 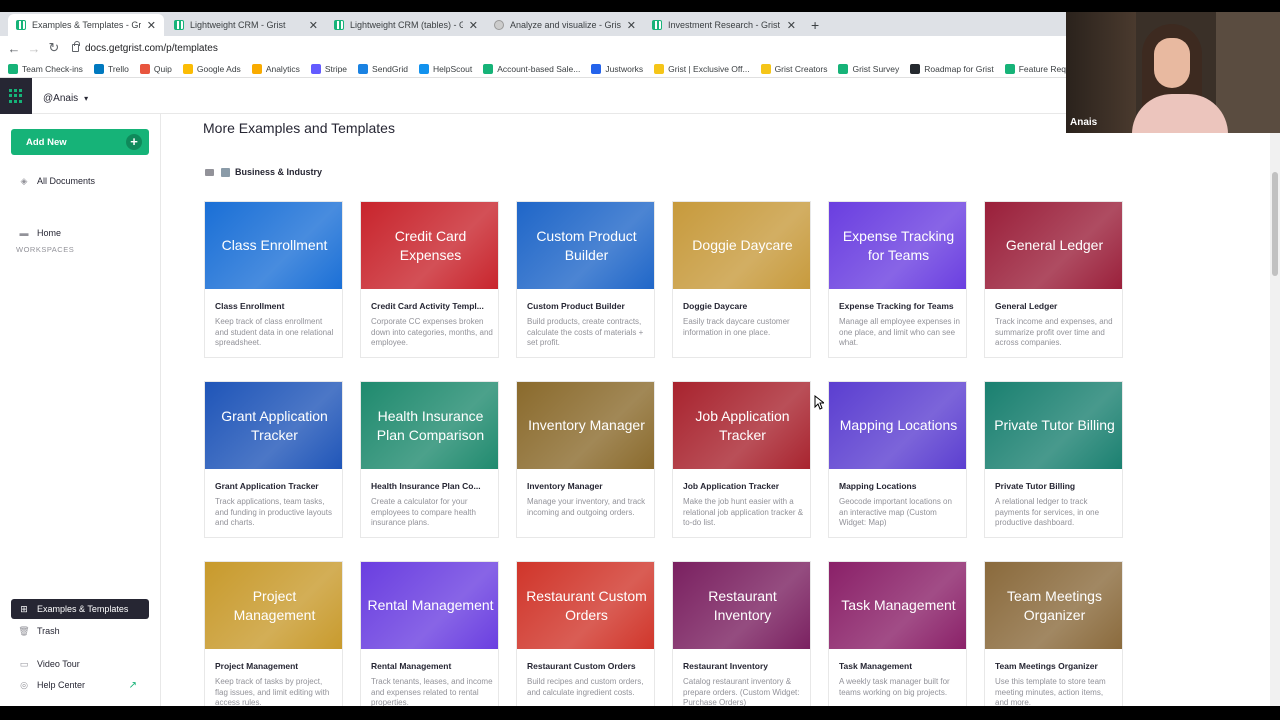 What do you see at coordinates (273, 425) in the screenshot?
I see `template-thumbnail: Grant Application Tracker` at bounding box center [273, 425].